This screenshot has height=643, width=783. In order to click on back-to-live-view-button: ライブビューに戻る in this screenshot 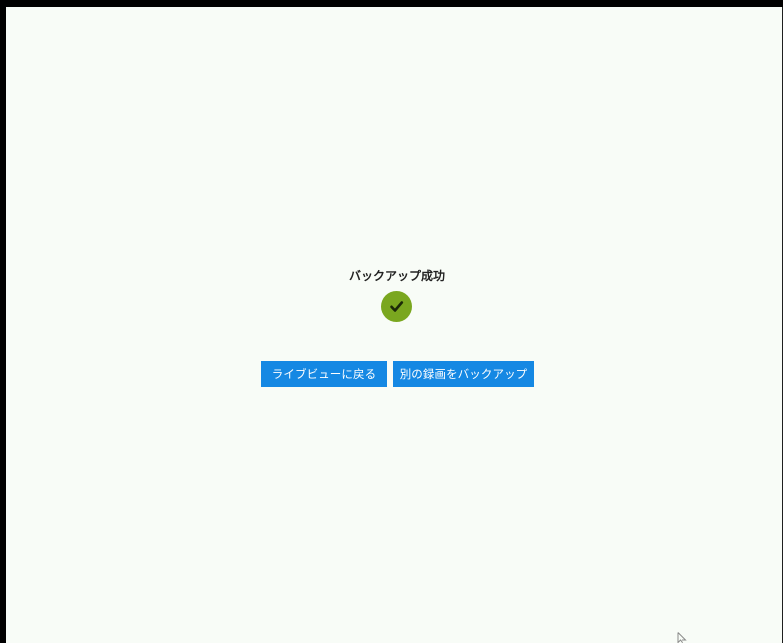, I will do `click(324, 374)`.